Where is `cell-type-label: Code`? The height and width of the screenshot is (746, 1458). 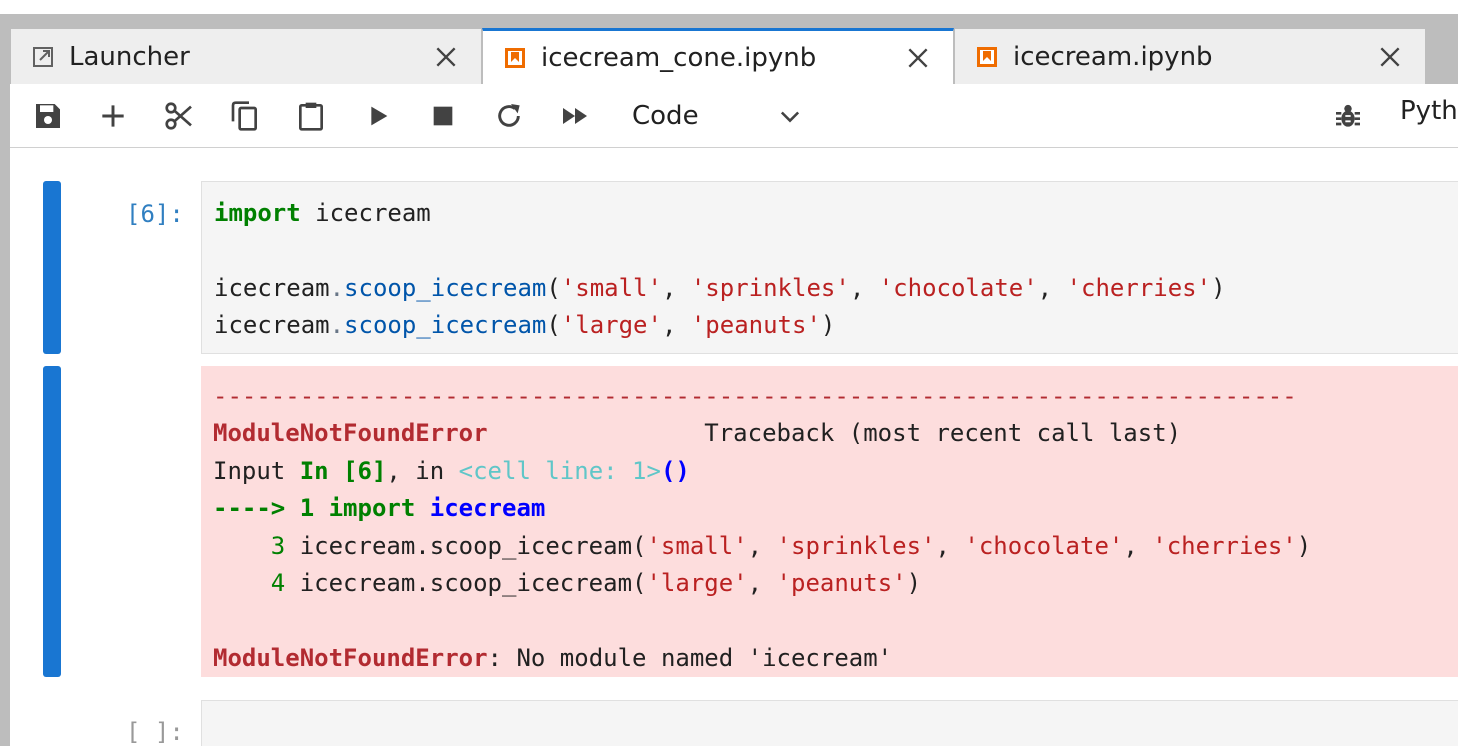 cell-type-label: Code is located at coordinates (665, 116).